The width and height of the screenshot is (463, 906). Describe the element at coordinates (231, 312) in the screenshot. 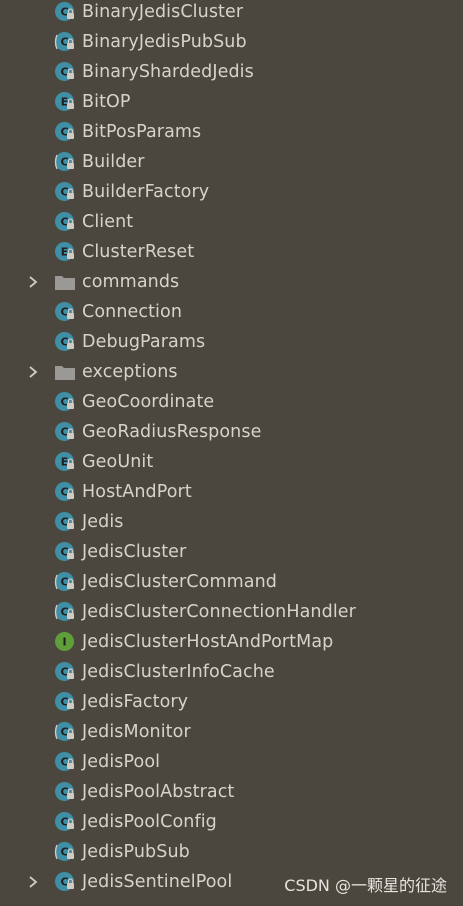

I see `tree-item-connection: C Connection` at that location.